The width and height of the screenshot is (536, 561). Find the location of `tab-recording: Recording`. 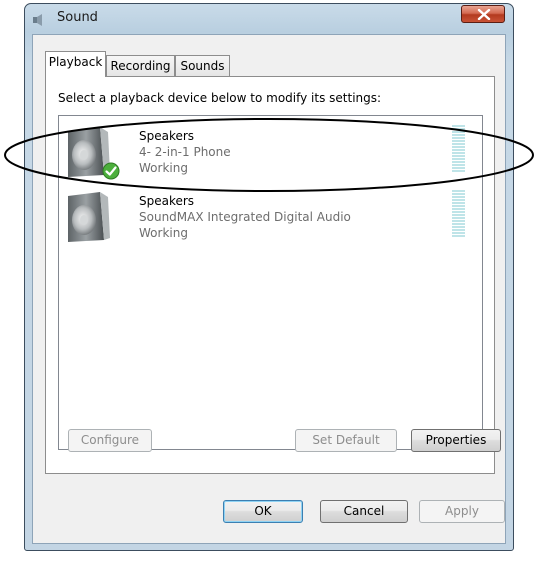

tab-recording: Recording is located at coordinates (140, 66).